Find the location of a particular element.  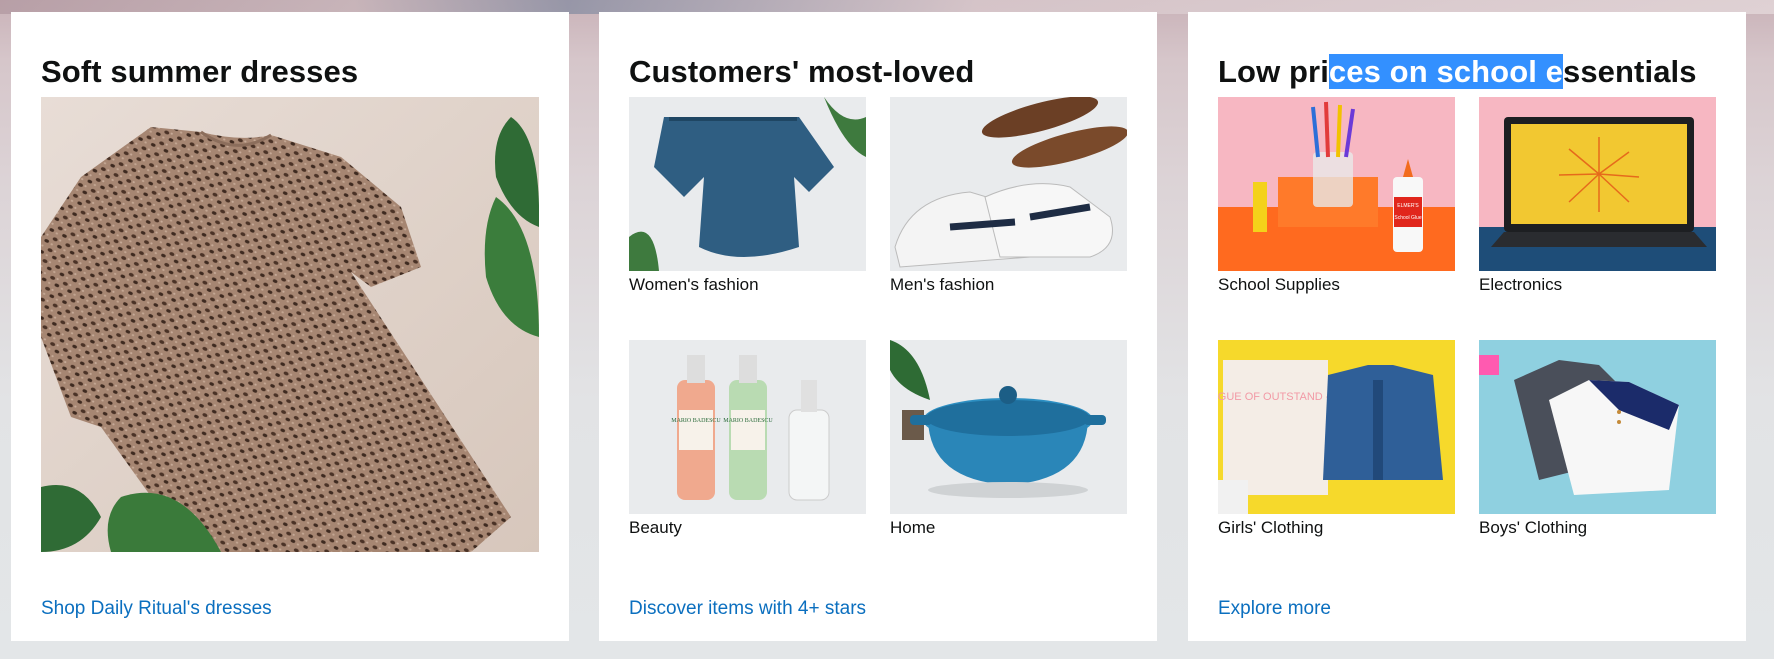

tile-beauty: MARIO BADESCU MARIO BADESCU Beauty is located at coordinates (747, 439).